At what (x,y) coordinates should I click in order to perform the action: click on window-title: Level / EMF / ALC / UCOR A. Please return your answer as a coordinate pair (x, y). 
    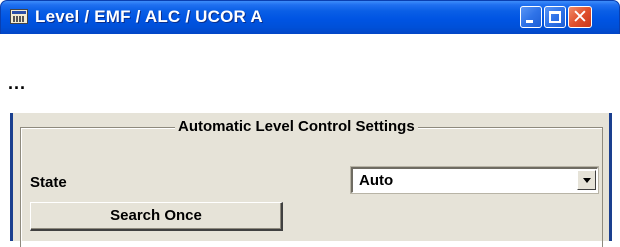
    Looking at the image, I should click on (149, 16).